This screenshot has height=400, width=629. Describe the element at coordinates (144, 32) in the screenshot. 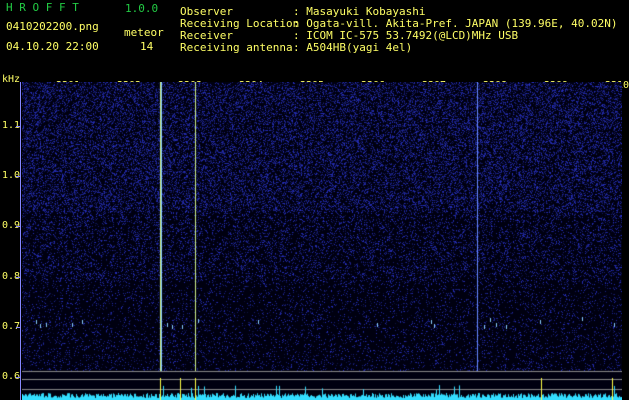

I see `meteor-label: meteor` at that location.